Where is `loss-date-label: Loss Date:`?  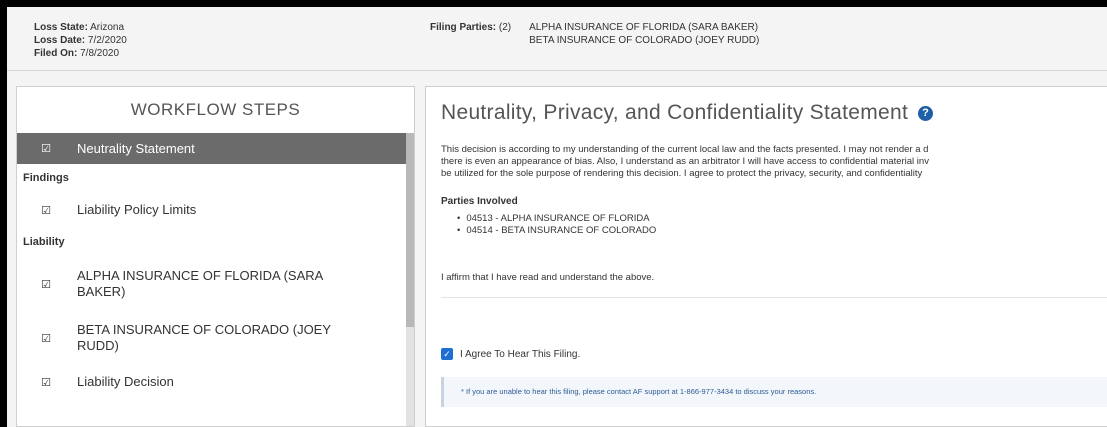 loss-date-label: Loss Date: is located at coordinates (60, 40).